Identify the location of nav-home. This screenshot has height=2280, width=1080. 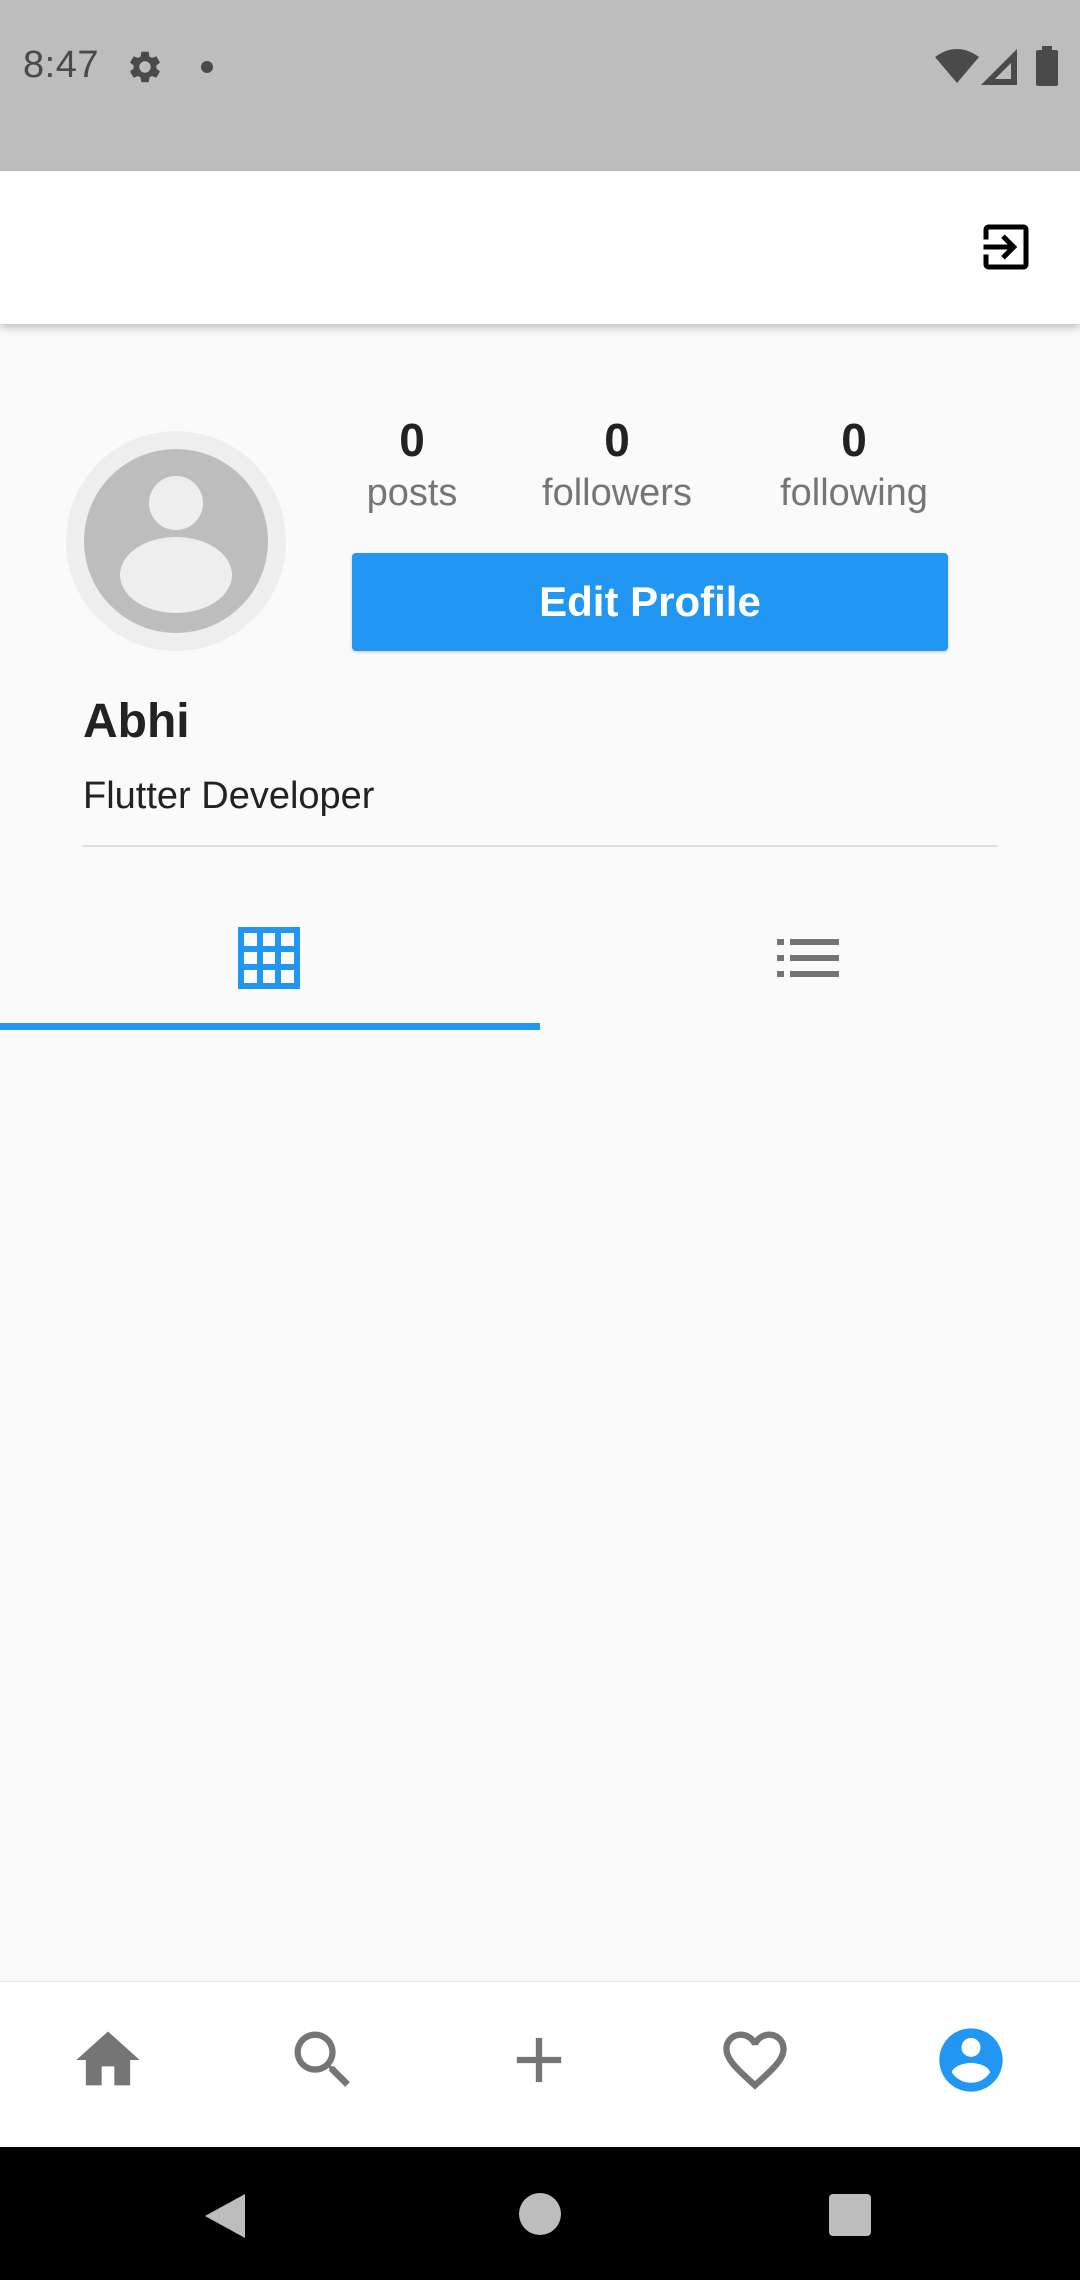
(108, 2060).